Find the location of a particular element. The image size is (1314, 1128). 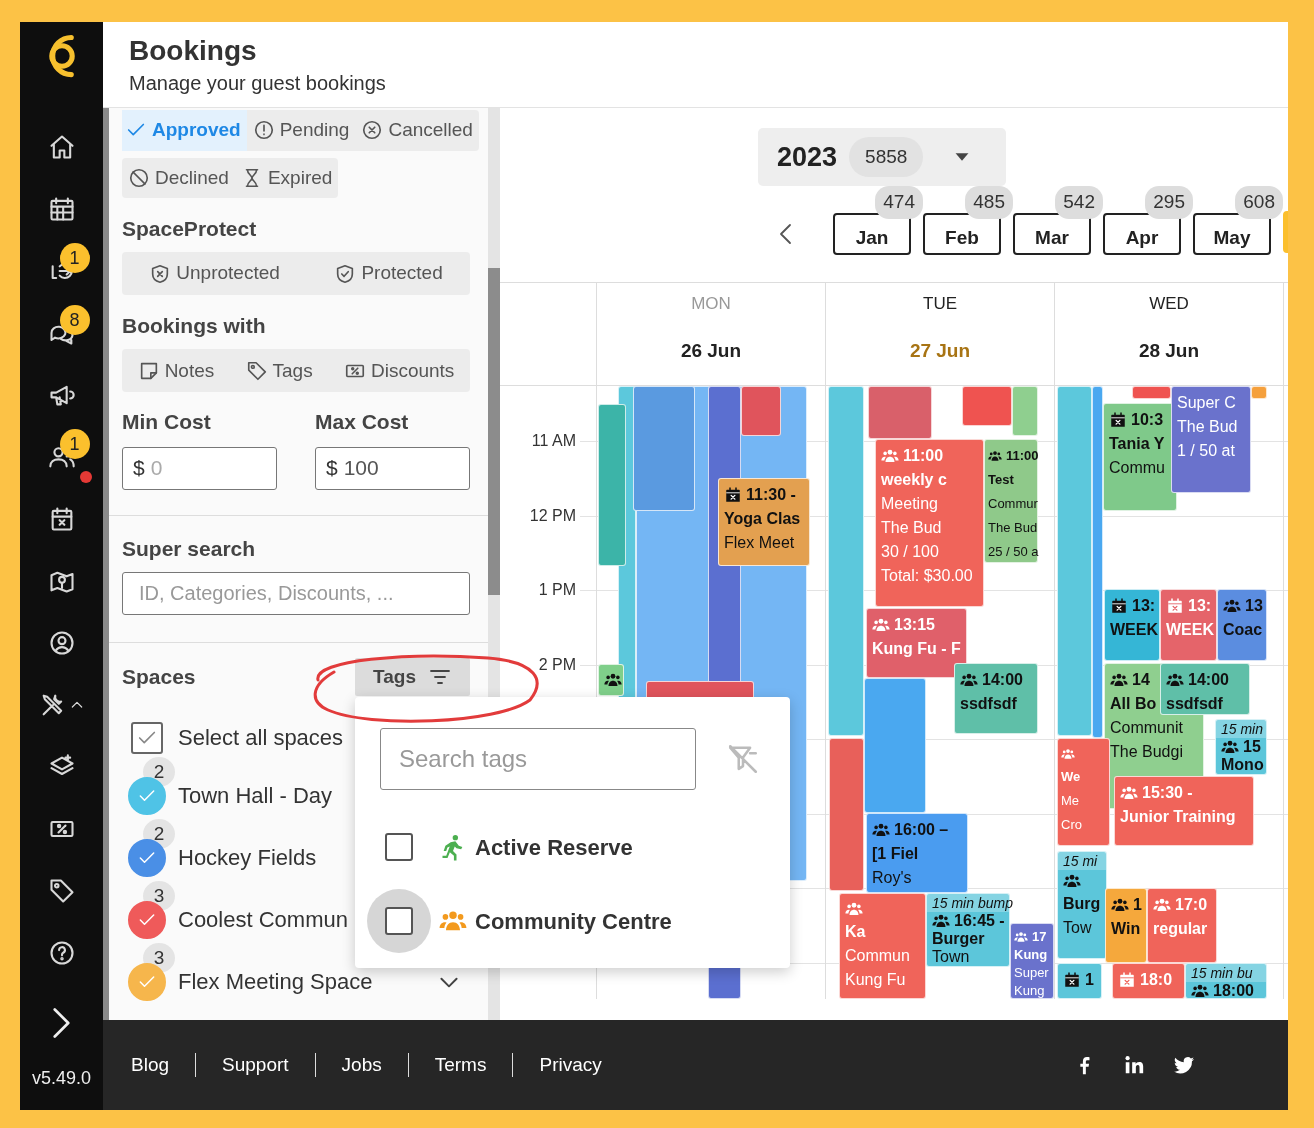

help-icon is located at coordinates (61, 953).